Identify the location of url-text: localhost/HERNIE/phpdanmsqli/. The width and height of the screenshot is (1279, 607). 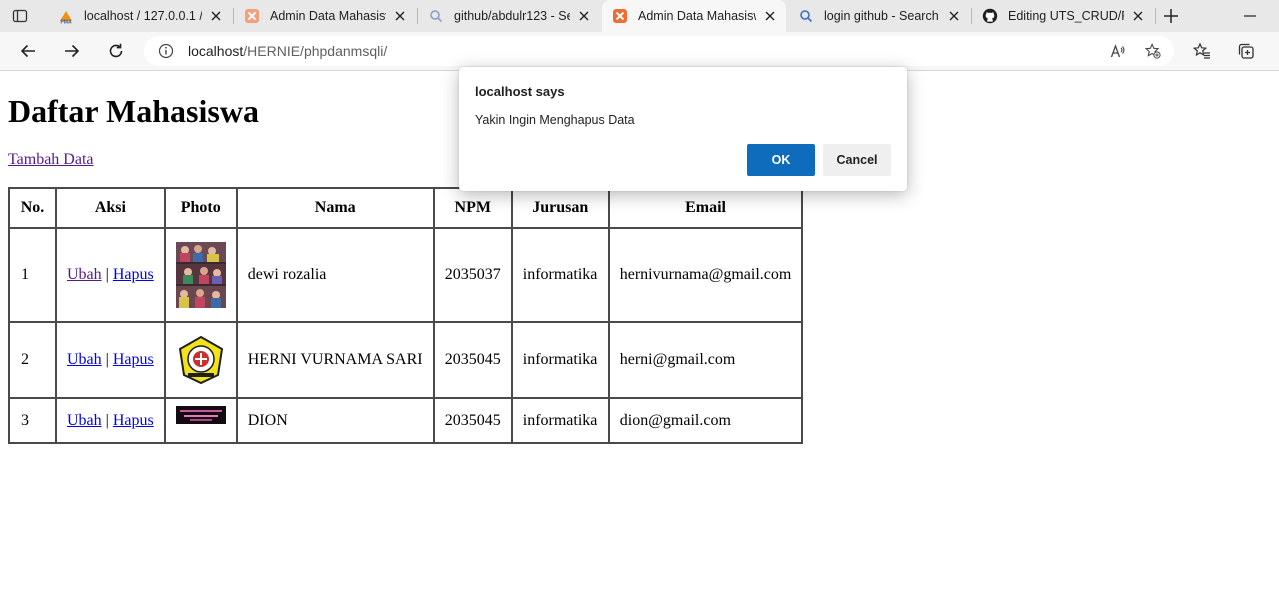
(287, 51).